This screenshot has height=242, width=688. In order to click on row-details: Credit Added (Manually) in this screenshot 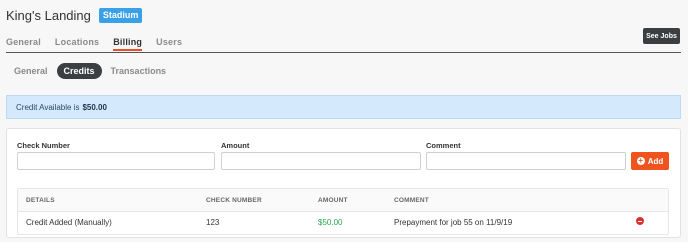, I will do `click(69, 222)`.